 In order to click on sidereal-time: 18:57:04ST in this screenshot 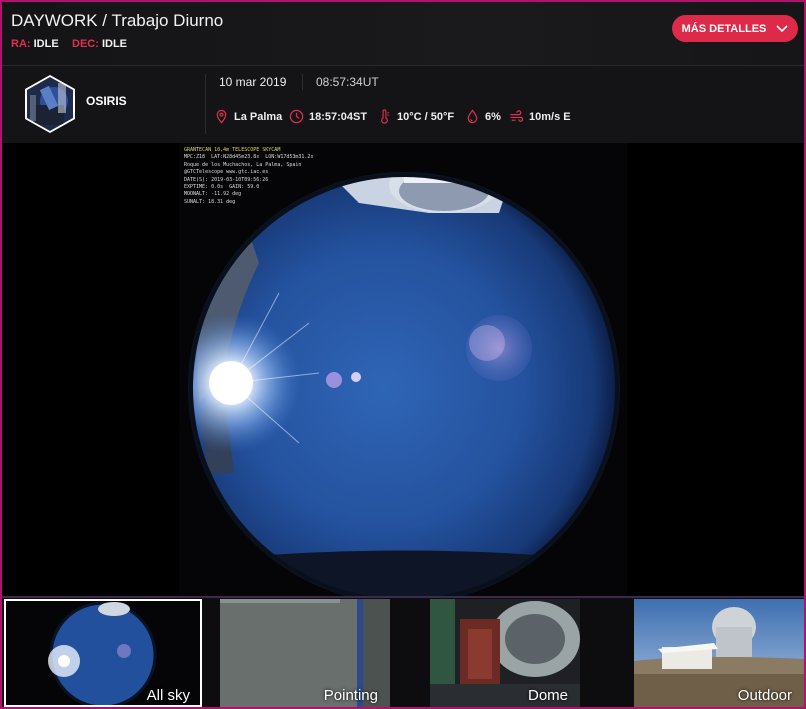, I will do `click(338, 116)`.